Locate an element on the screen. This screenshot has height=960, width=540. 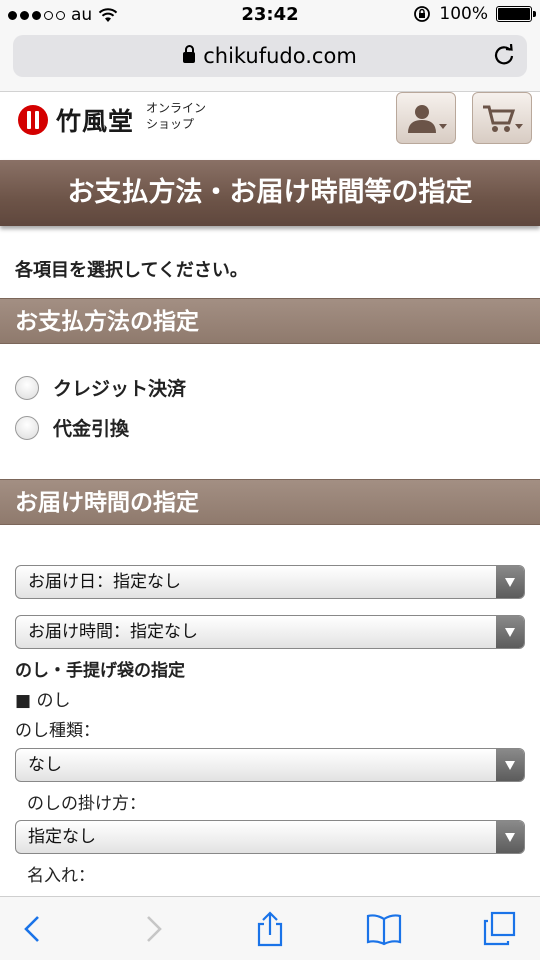
delivery-section-heading: お届け時間の指定 is located at coordinates (270, 502).